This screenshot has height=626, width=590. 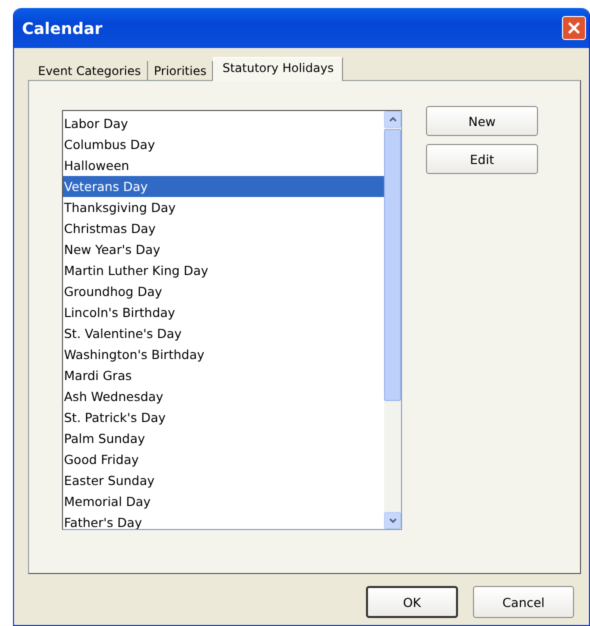 I want to click on close-icon, so click(x=574, y=28).